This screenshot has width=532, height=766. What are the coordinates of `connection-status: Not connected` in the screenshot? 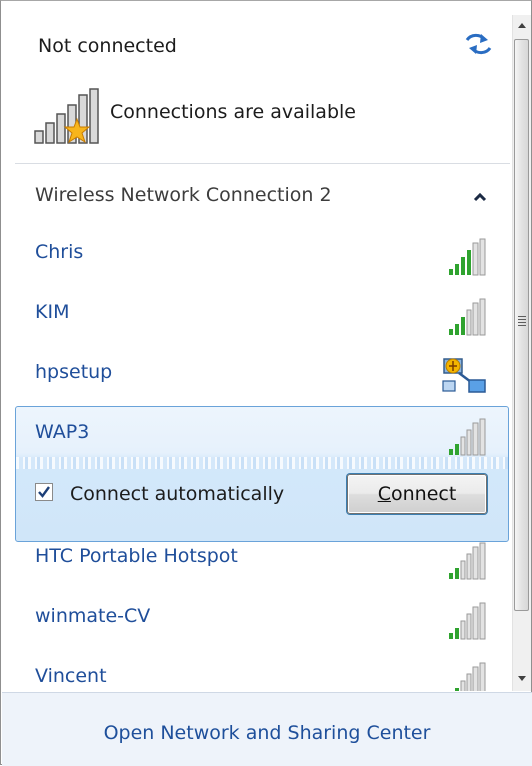 It's located at (107, 46).